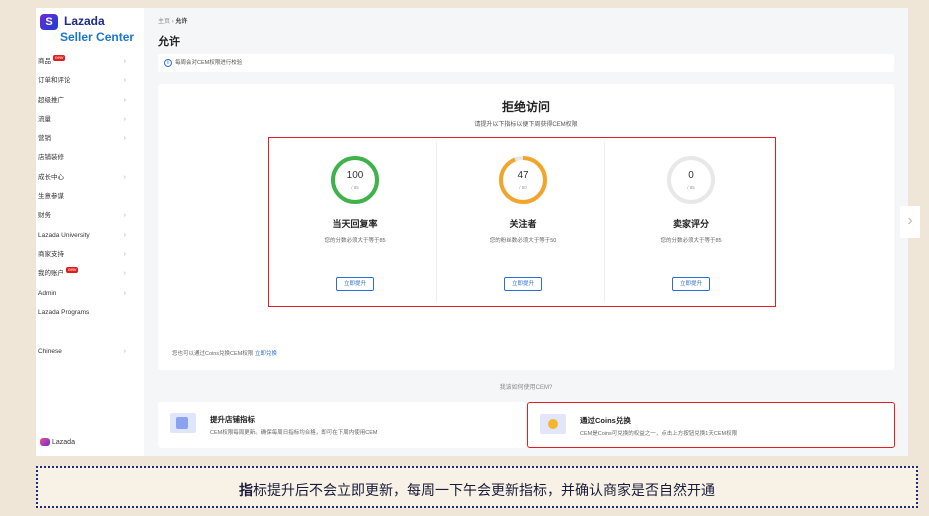  Describe the element at coordinates (44, 119) in the screenshot. I see `sidebar-item-label: 流量` at that location.